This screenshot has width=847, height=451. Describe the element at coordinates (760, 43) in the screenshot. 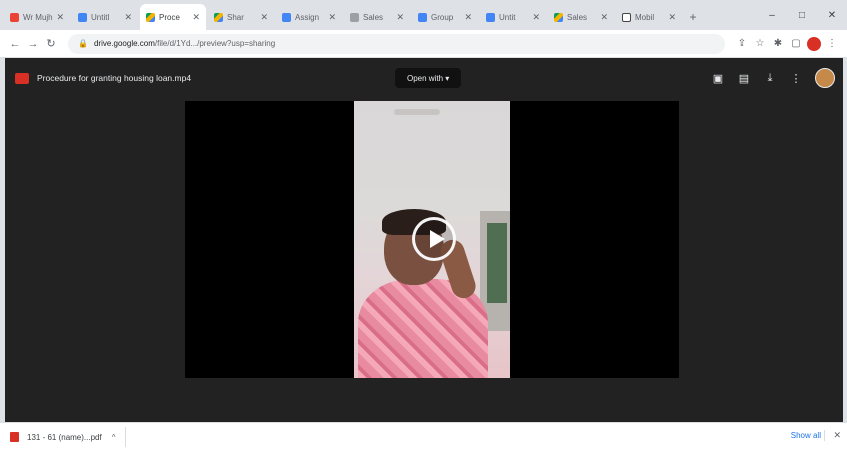

I see `bookmark-star-icon: ☆` at that location.